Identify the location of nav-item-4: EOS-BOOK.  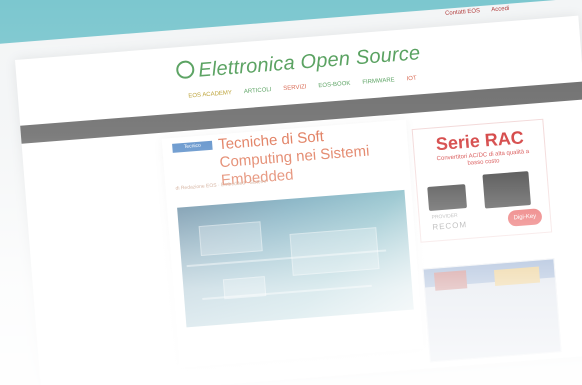
(334, 85).